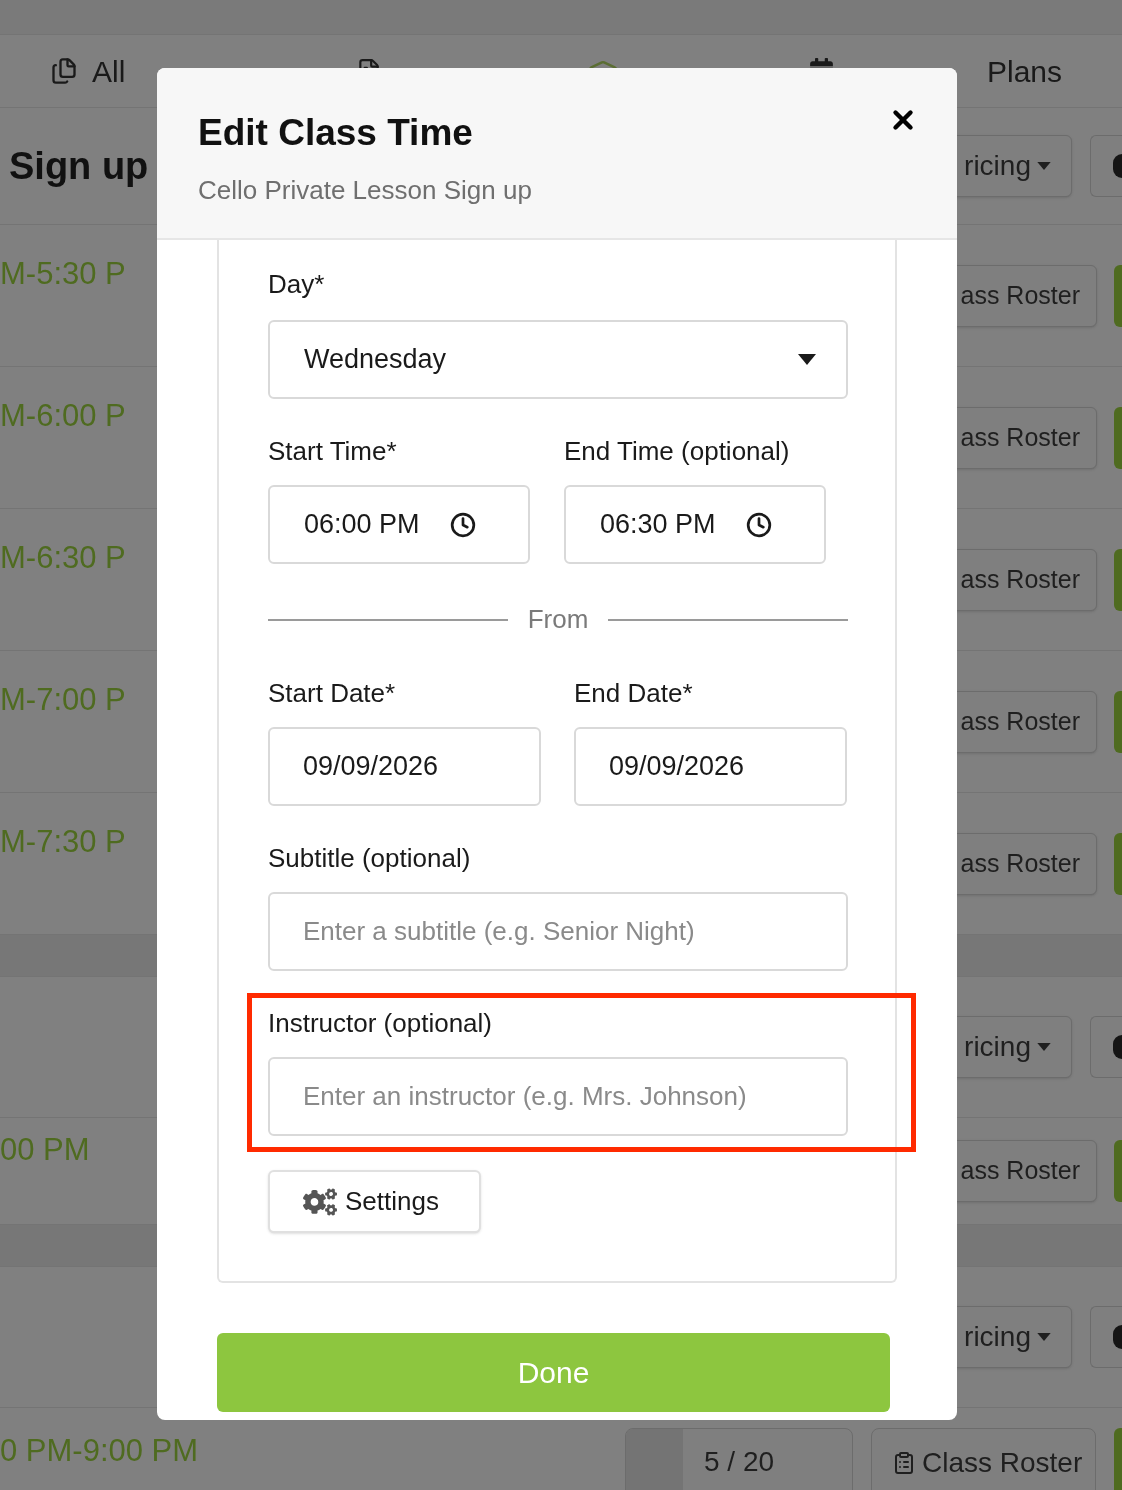  I want to click on nav-tab: All, so click(109, 71).